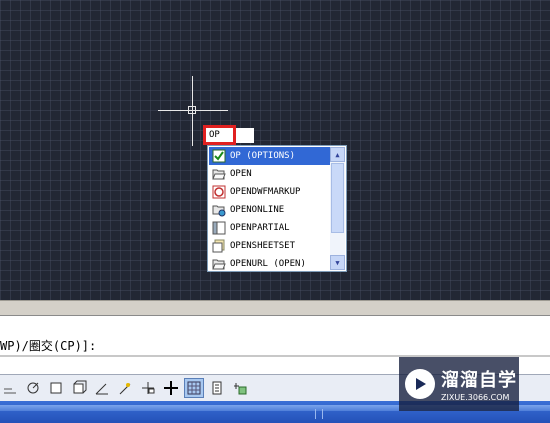 This screenshot has width=550, height=423. What do you see at coordinates (219, 246) in the screenshot?
I see `sheetset-icon` at bounding box center [219, 246].